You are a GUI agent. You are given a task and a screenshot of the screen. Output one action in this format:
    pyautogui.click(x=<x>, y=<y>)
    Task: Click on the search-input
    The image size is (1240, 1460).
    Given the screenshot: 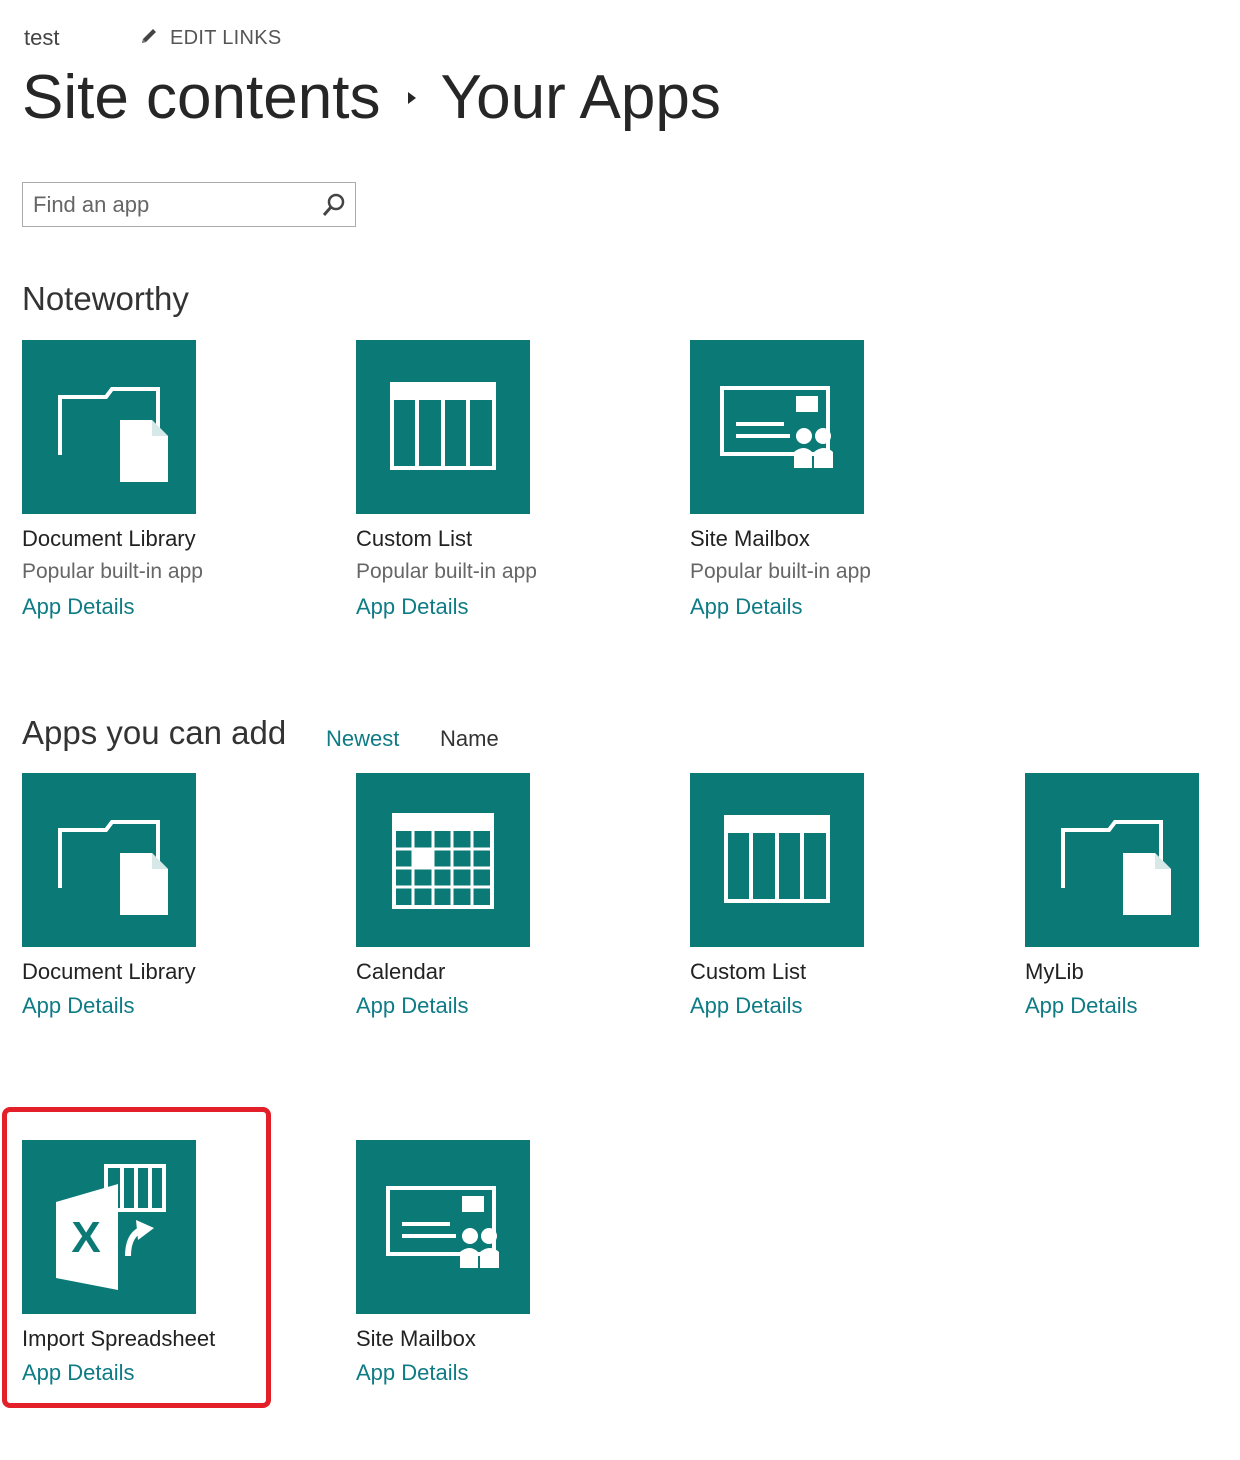 What is the action you would take?
    pyautogui.click(x=173, y=204)
    